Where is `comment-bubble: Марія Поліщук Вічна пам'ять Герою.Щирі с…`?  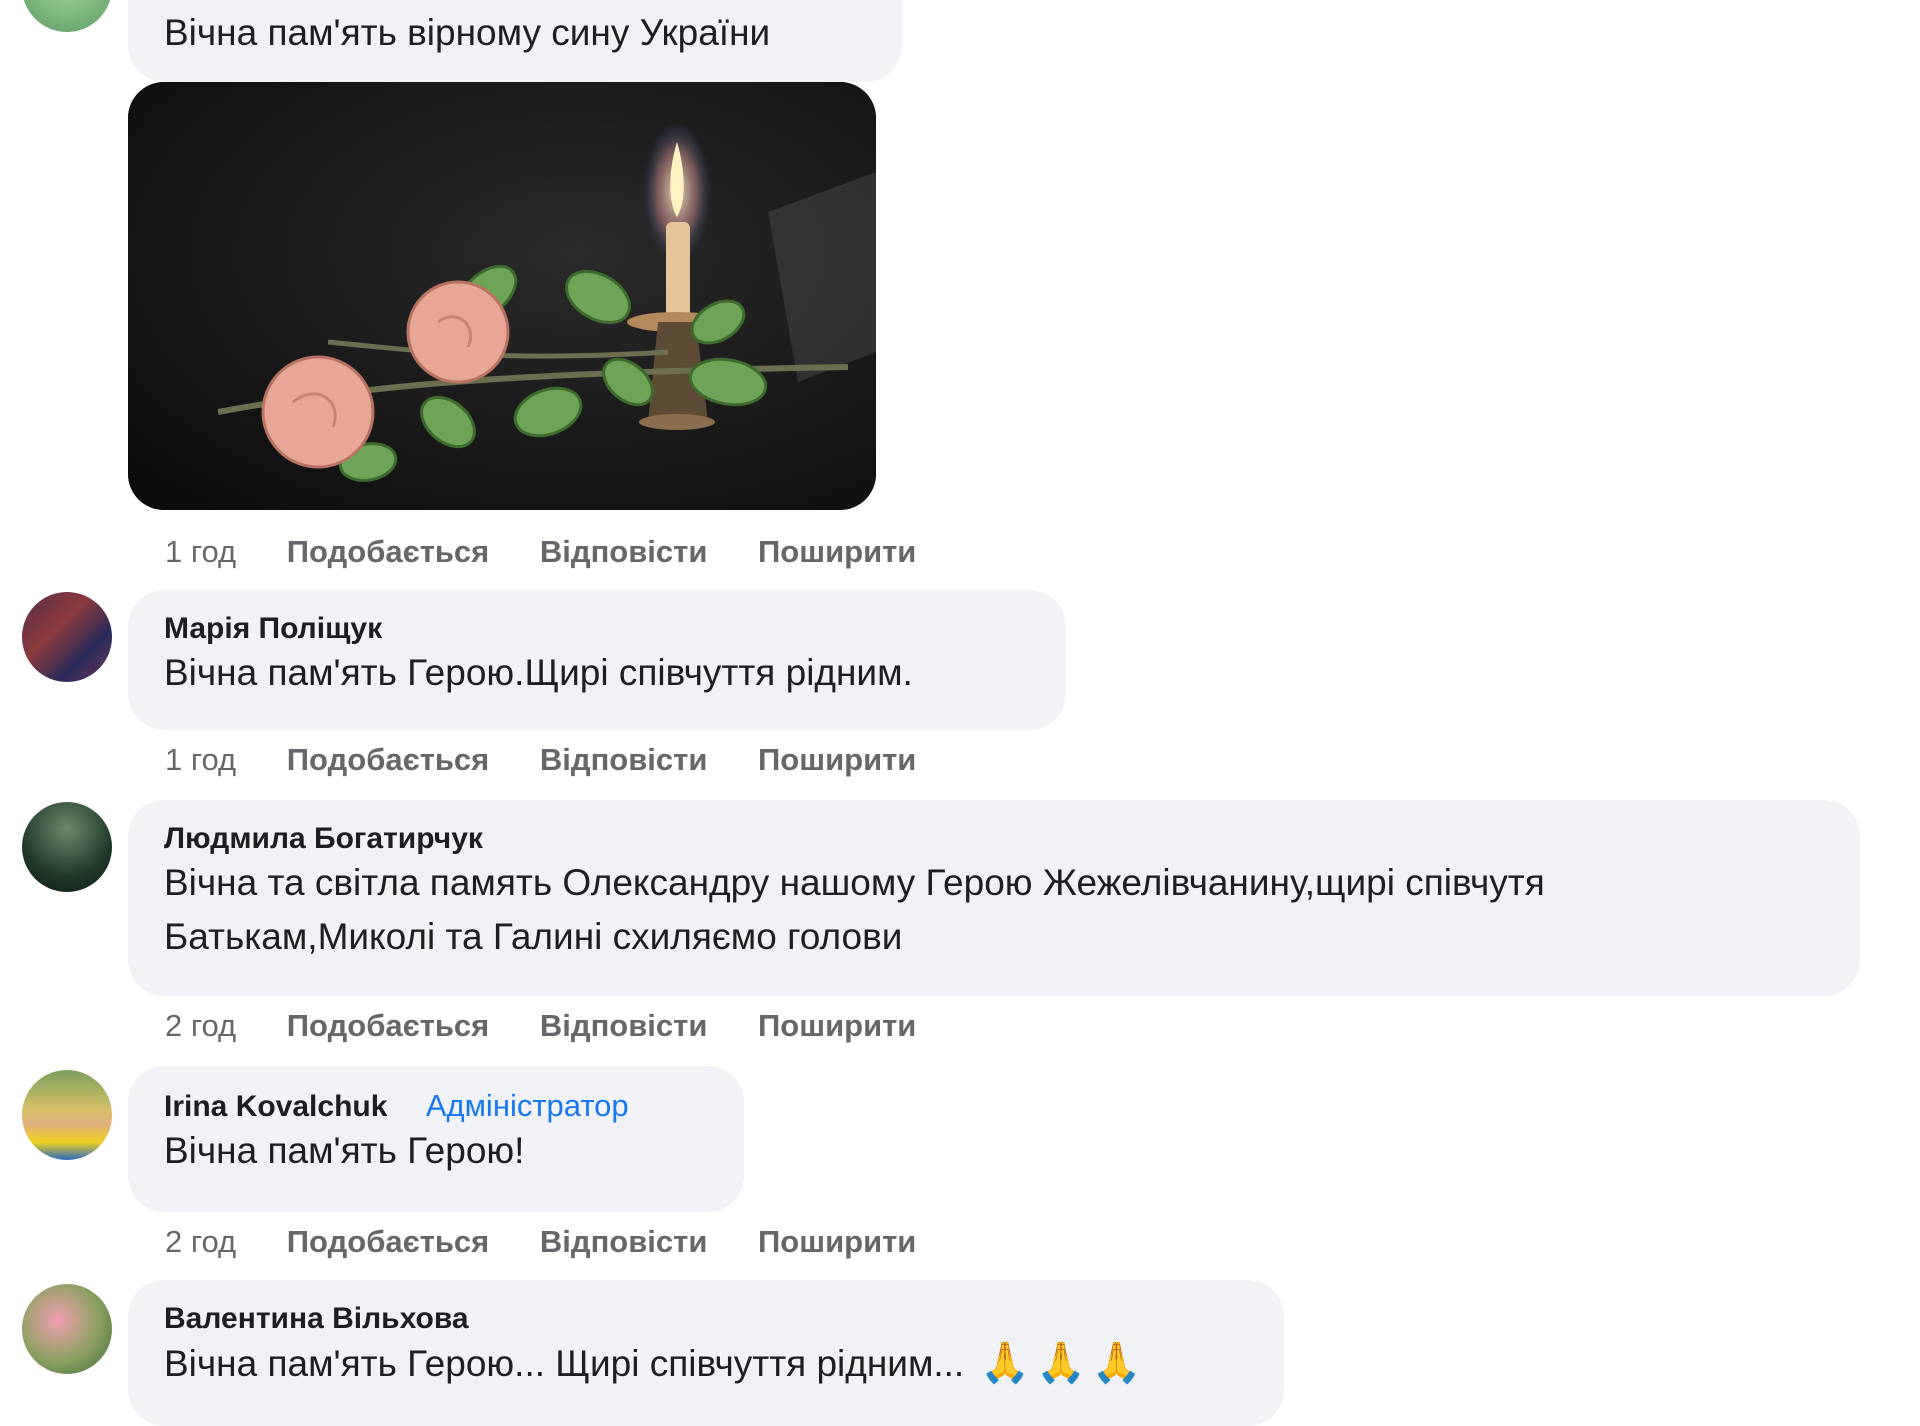 comment-bubble: Марія Поліщук Вічна пам'ять Герою.Щирі с… is located at coordinates (597, 660).